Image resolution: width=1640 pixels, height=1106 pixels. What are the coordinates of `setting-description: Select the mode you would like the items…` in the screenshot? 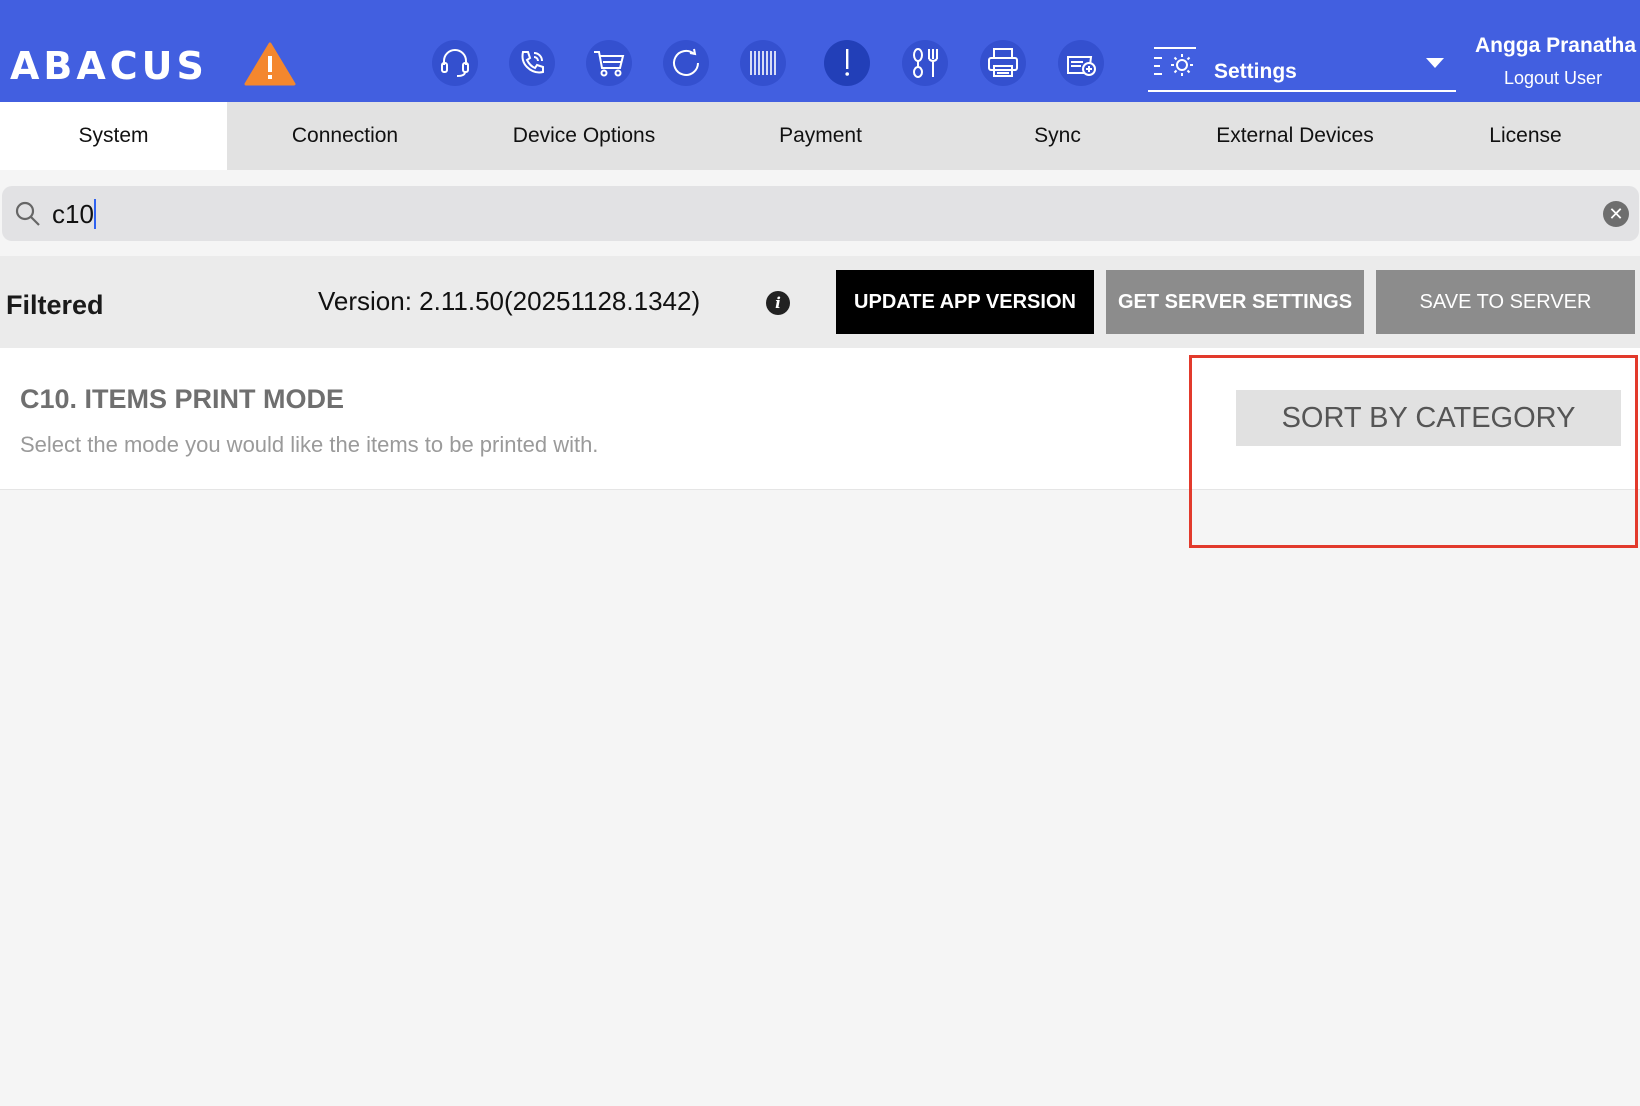 It's located at (309, 444).